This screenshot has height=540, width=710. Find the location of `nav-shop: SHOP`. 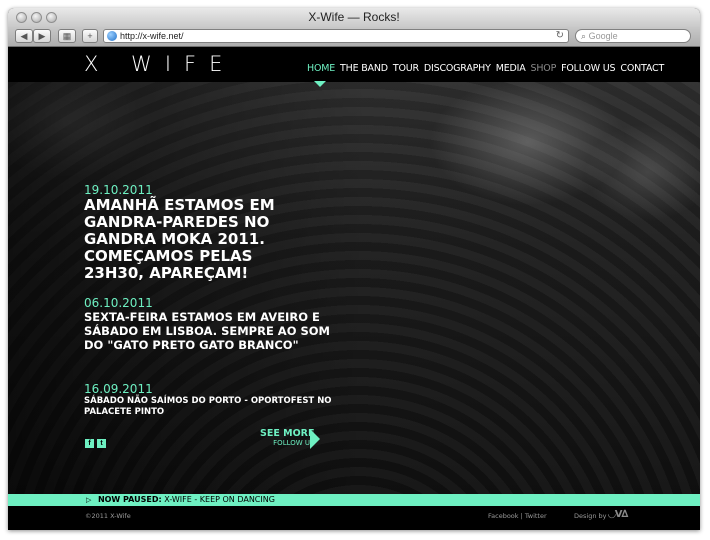

nav-shop: SHOP is located at coordinates (544, 68).